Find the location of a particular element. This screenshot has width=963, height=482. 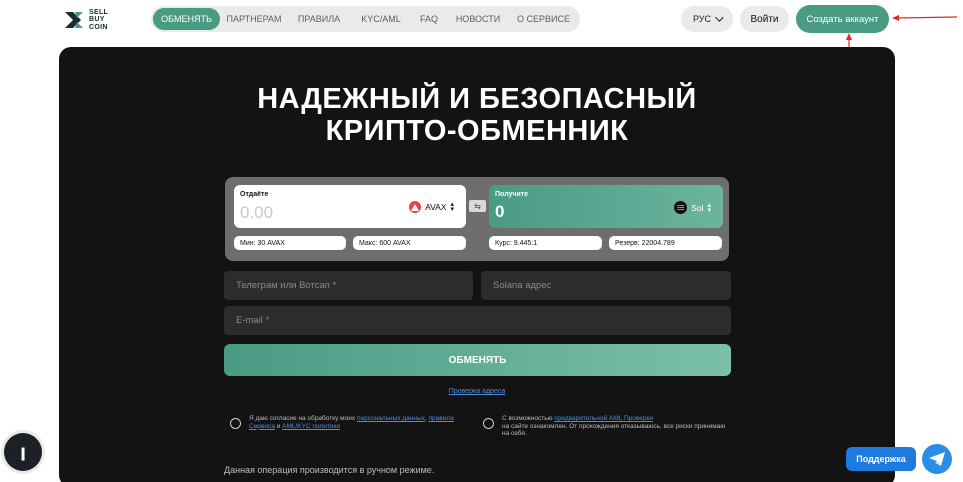

support-button: Поддержка is located at coordinates (881, 459).